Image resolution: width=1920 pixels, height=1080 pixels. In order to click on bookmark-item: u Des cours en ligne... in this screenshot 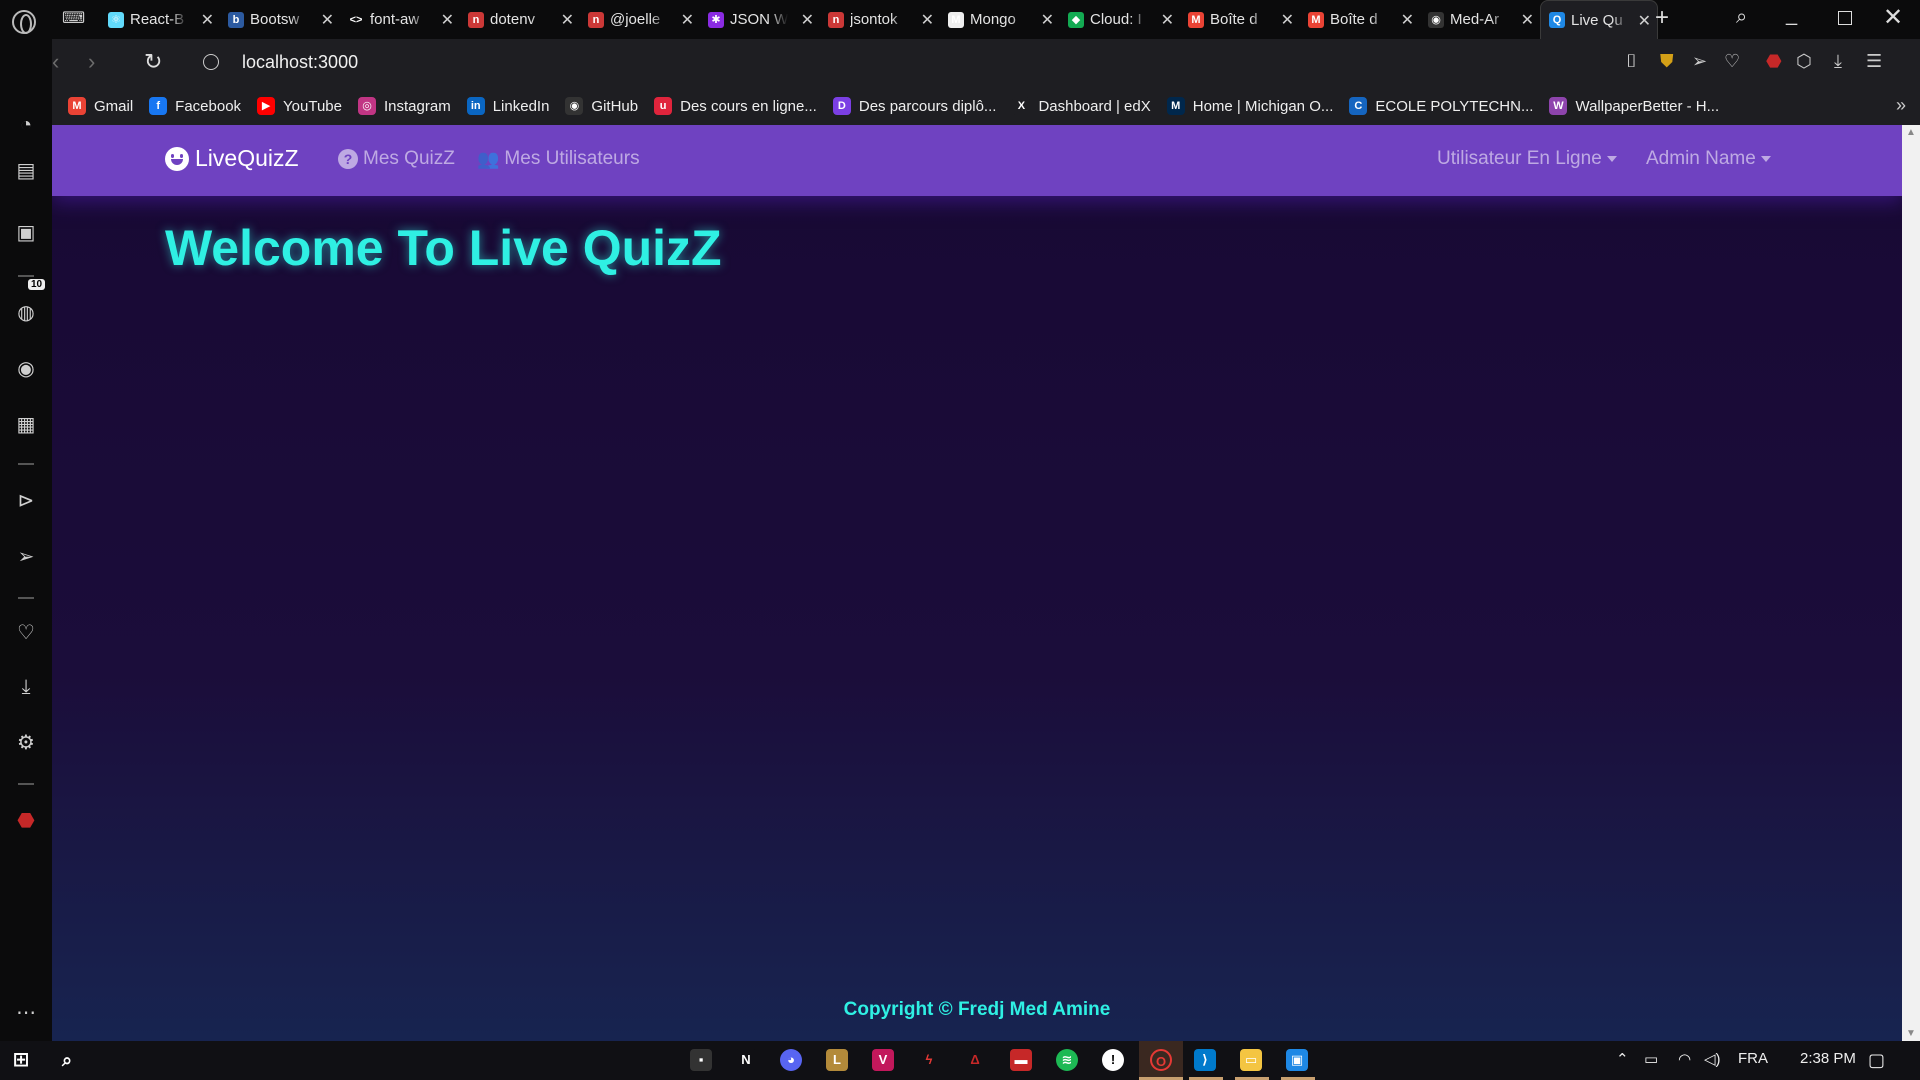, I will do `click(735, 106)`.